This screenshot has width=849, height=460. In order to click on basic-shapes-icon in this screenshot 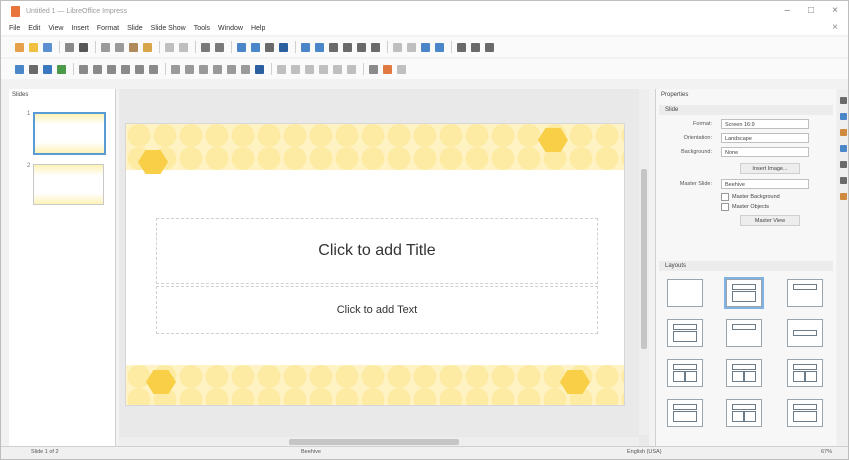, I will do `click(175, 69)`.